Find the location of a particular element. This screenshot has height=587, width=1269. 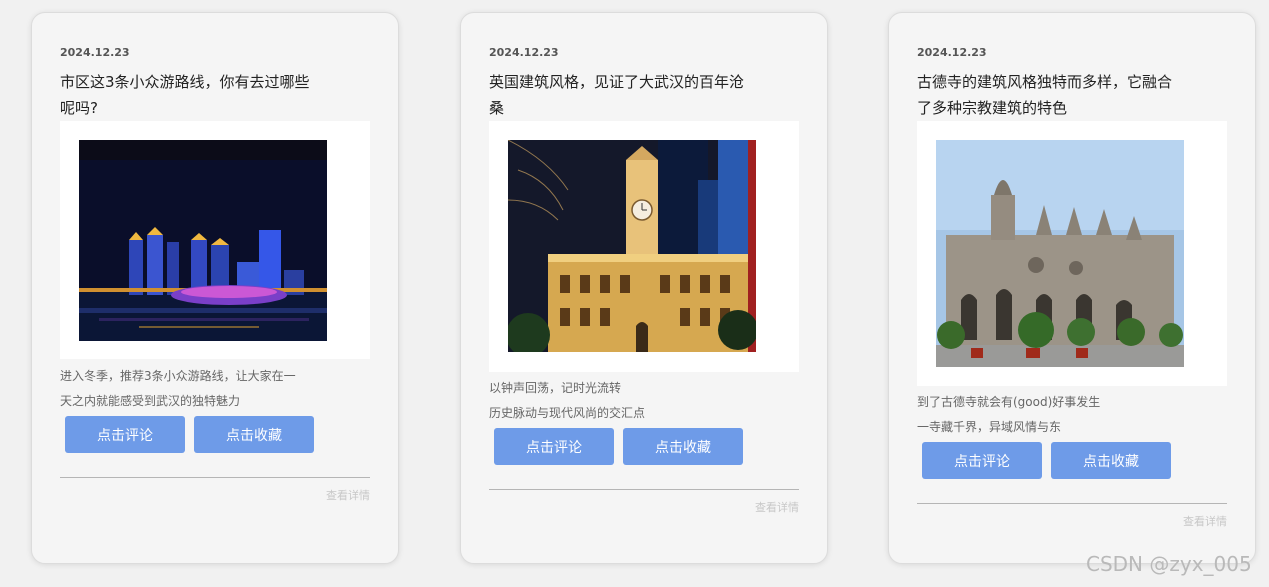

description-line: 到了古德寺就会有(good)好事发生 is located at coordinates (1009, 402).